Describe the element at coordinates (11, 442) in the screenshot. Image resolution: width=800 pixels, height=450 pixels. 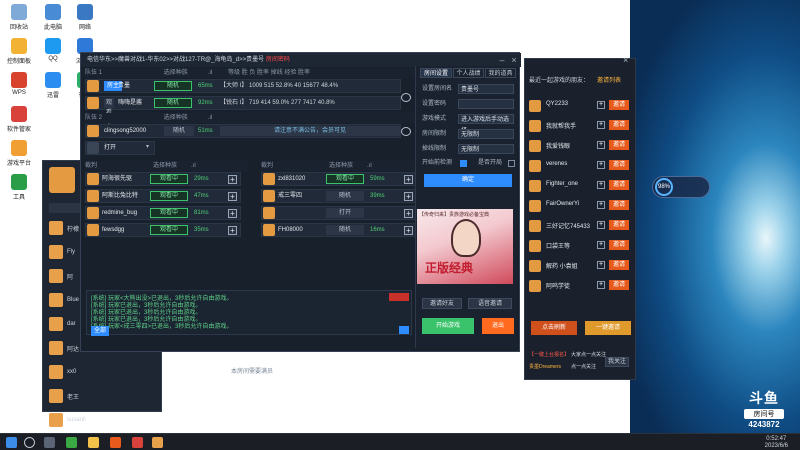
I see `windows-start-icon` at that location.